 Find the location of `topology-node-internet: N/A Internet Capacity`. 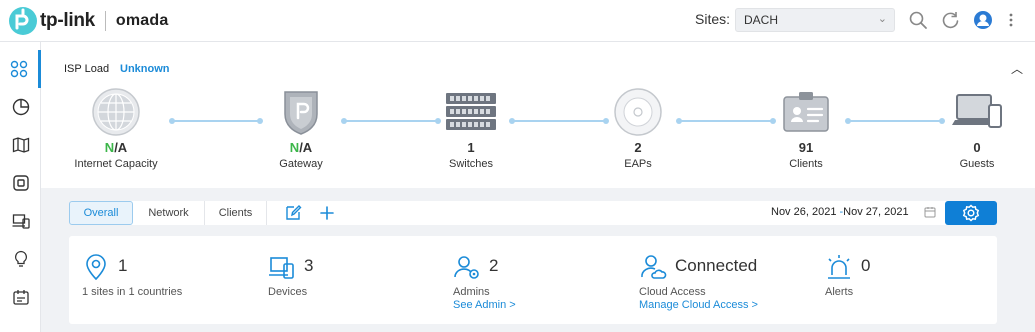

topology-node-internet: N/A Internet Capacity is located at coordinates (116, 128).